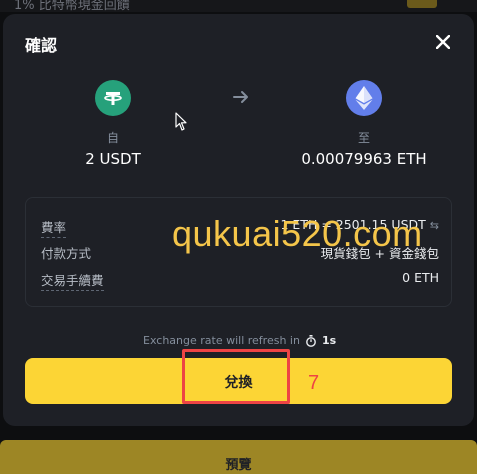 The height and width of the screenshot is (474, 477). Describe the element at coordinates (113, 159) in the screenshot. I see `from-amount: 2 USDT` at that location.